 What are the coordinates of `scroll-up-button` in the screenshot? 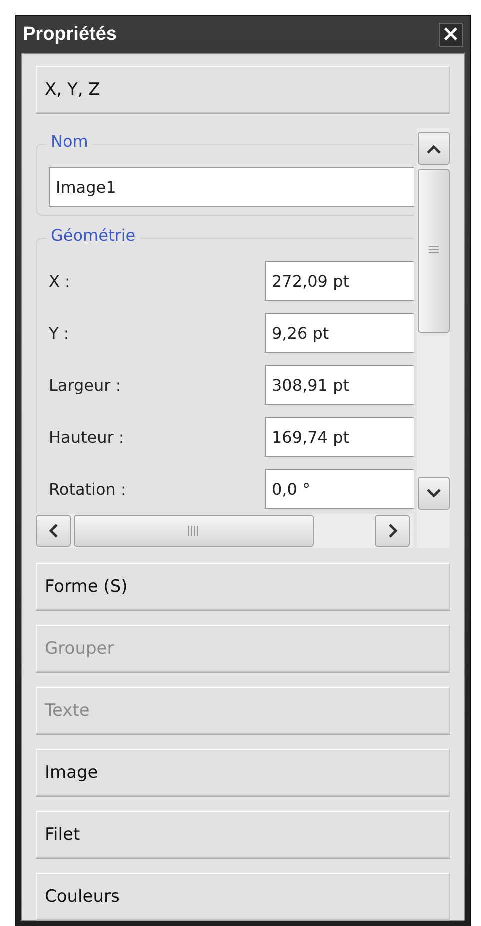 It's located at (434, 148).